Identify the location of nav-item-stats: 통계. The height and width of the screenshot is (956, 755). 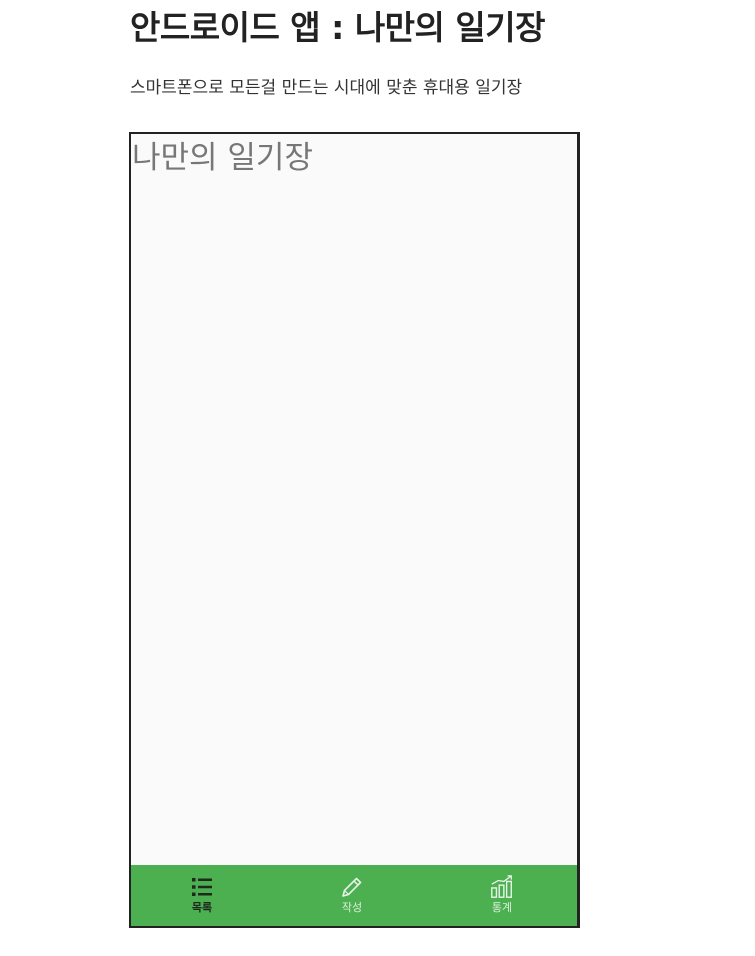
(502, 895).